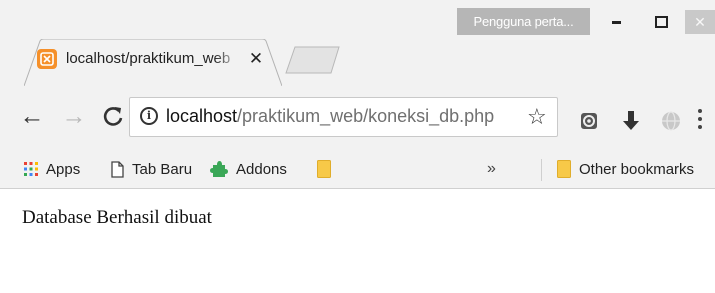 This screenshot has width=715, height=293. What do you see at coordinates (700, 120) in the screenshot?
I see `more-menu-icon` at bounding box center [700, 120].